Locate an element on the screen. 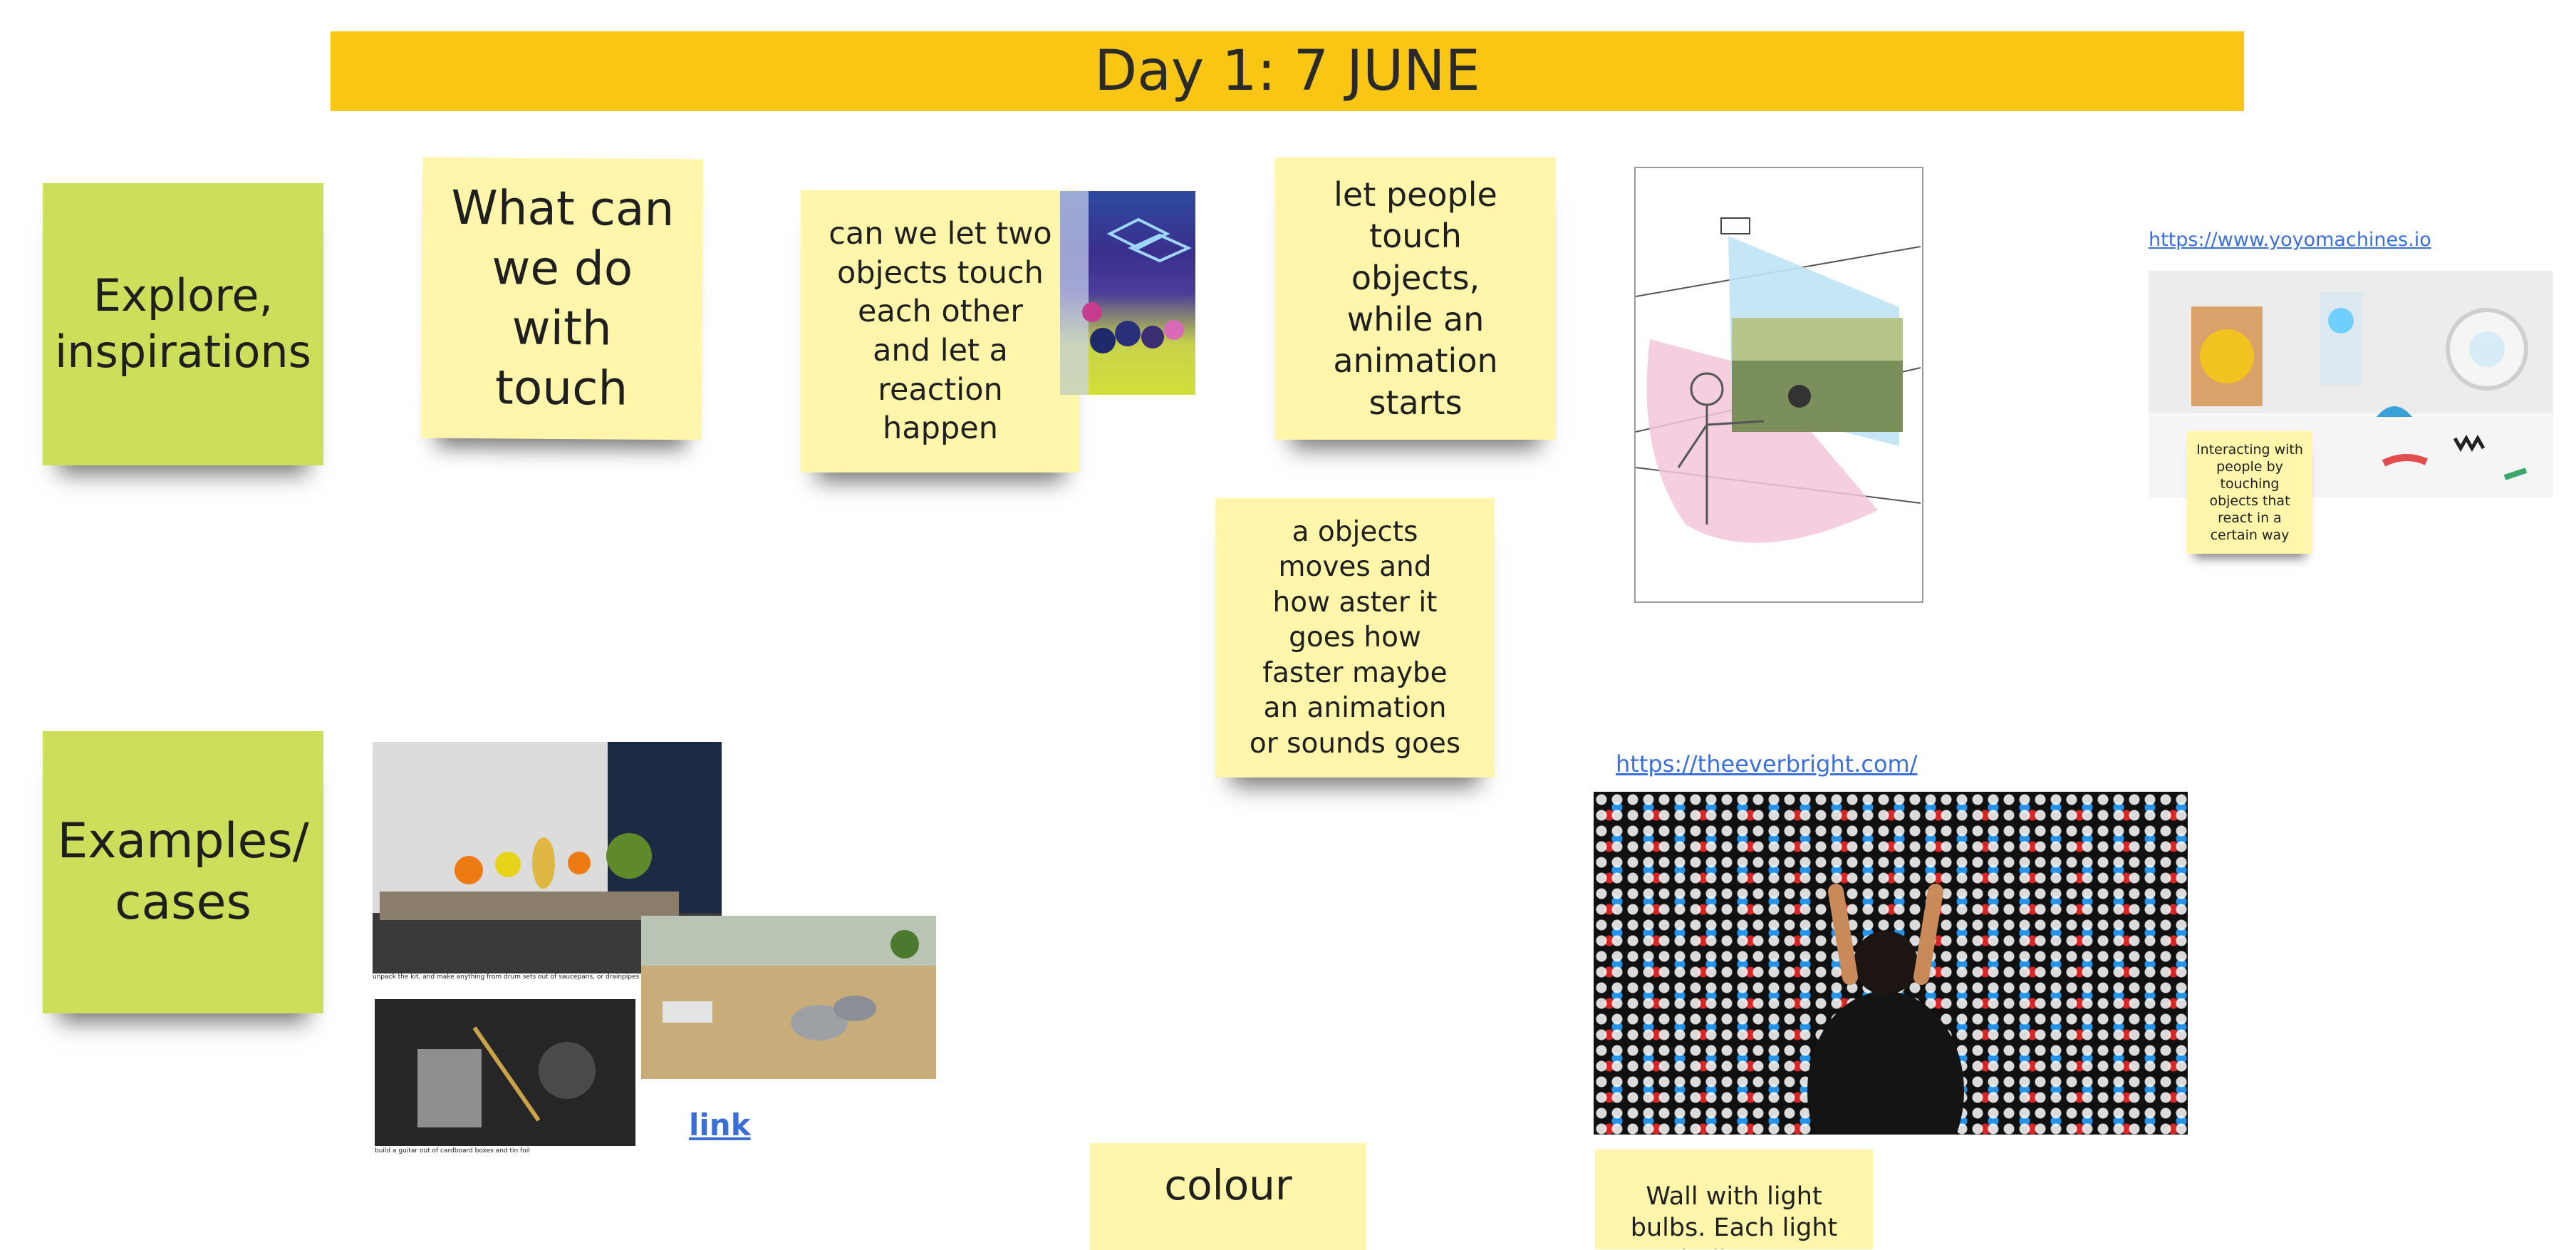 The height and width of the screenshot is (1250, 2576). sticky-colour: colour is located at coordinates (1228, 1196).